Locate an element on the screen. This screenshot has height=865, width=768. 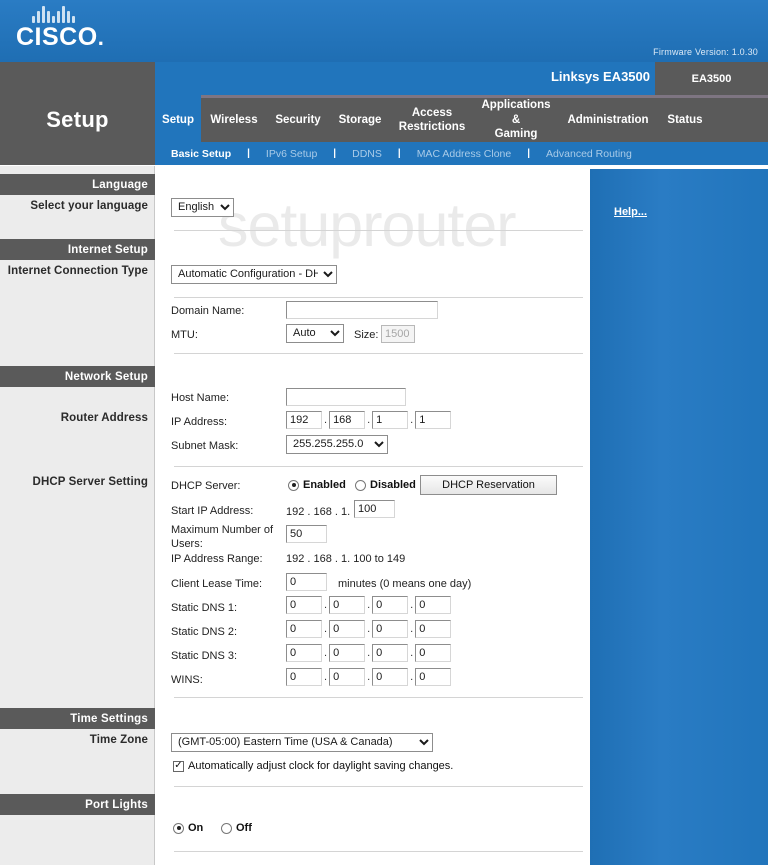
ip-address-octet-1-input is located at coordinates (304, 420).